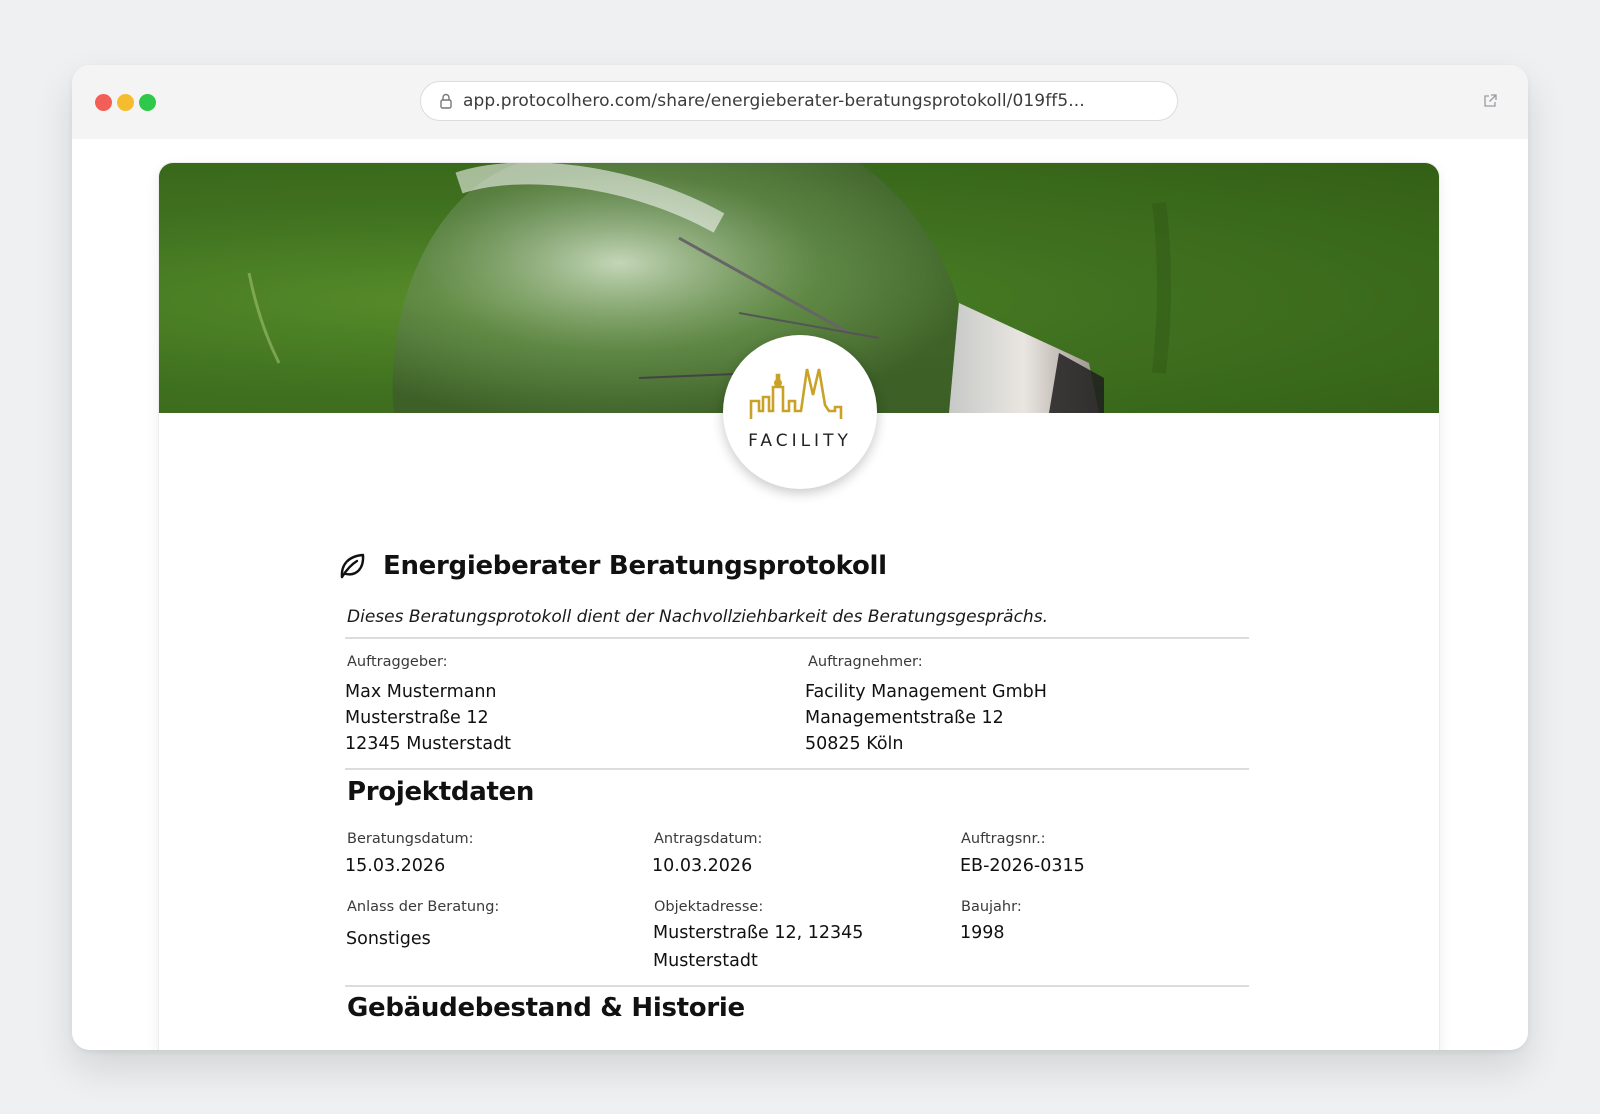 The width and height of the screenshot is (1600, 1114). I want to click on object-address-label: Objektadresse:, so click(709, 907).